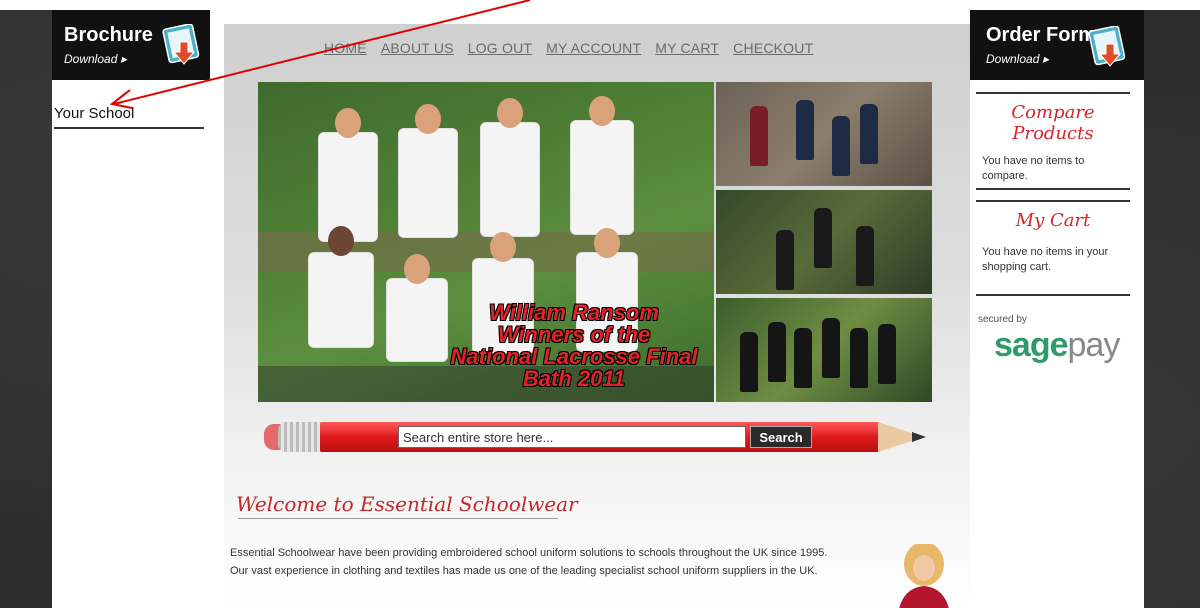 This screenshot has width=1200, height=608. Describe the element at coordinates (1002, 319) in the screenshot. I see `secured-by-label: secured by` at that location.